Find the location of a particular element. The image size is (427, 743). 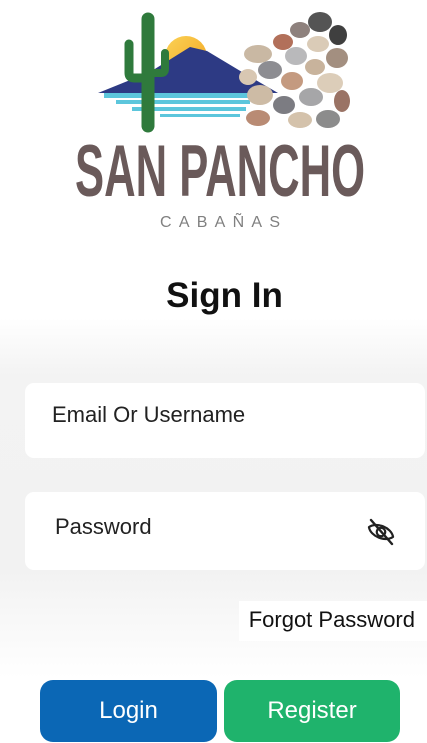

login-button: Login is located at coordinates (128, 711).